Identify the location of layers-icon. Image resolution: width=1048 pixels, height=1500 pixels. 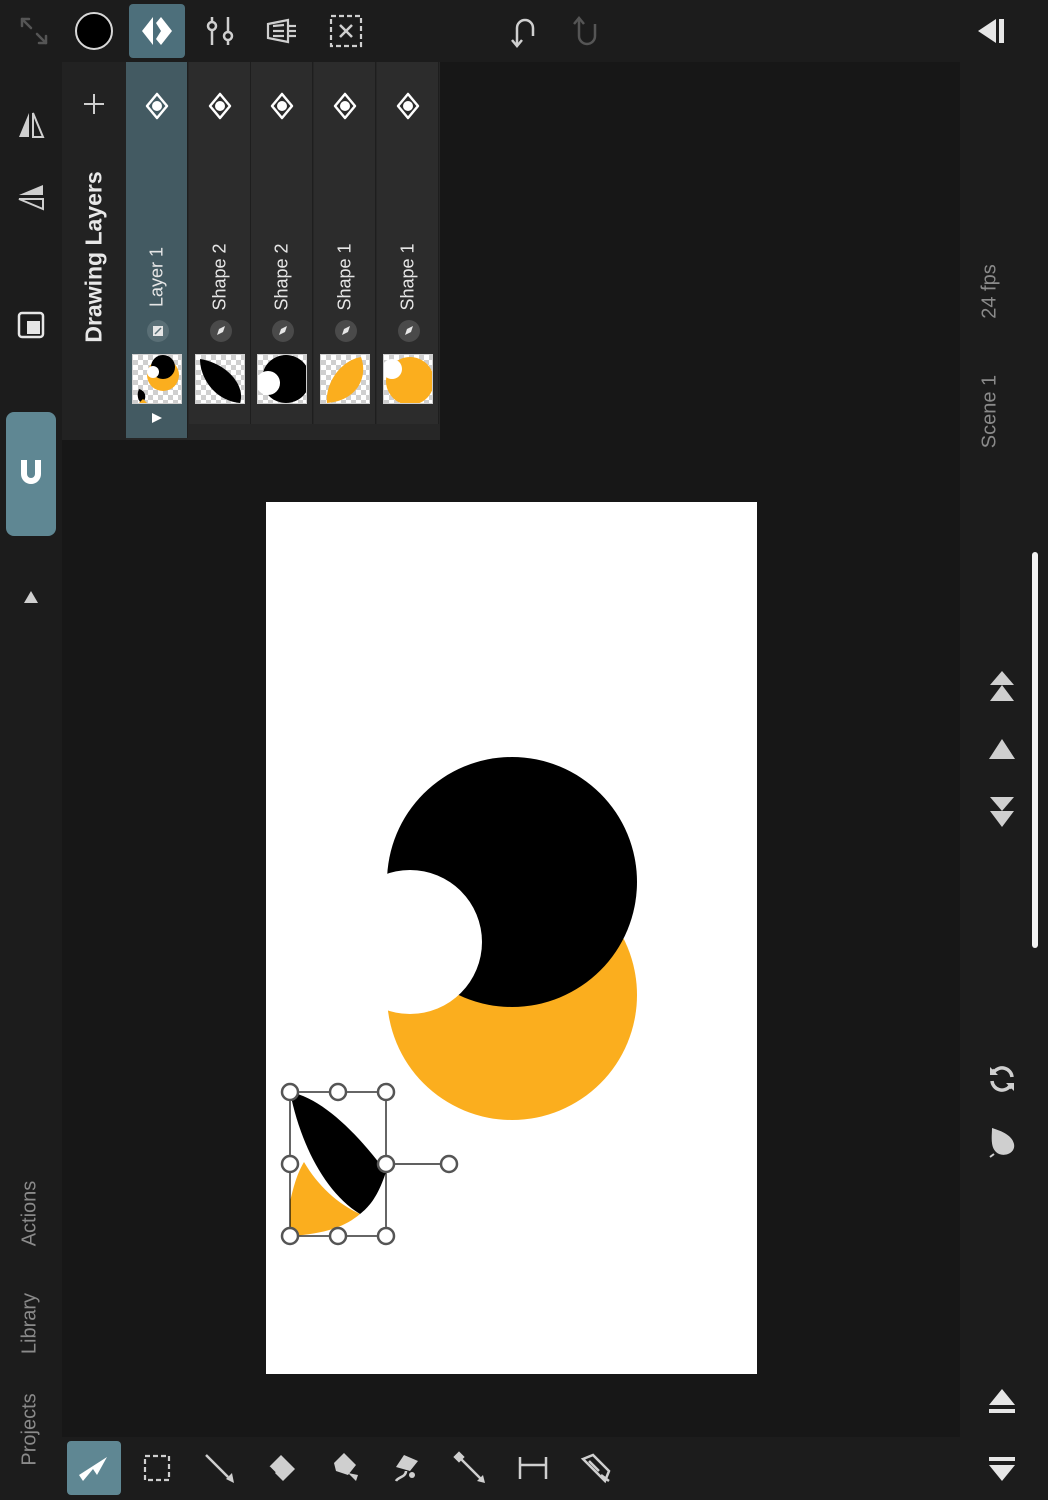
(157, 31).